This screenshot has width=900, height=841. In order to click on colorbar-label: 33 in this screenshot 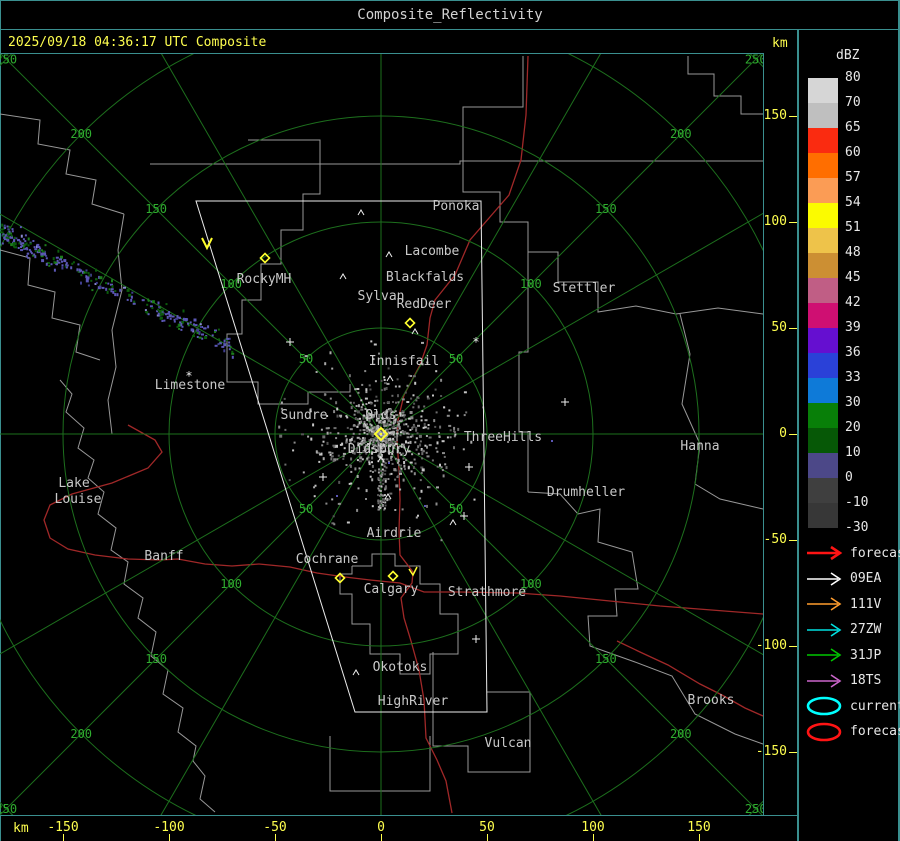, I will do `click(853, 377)`.